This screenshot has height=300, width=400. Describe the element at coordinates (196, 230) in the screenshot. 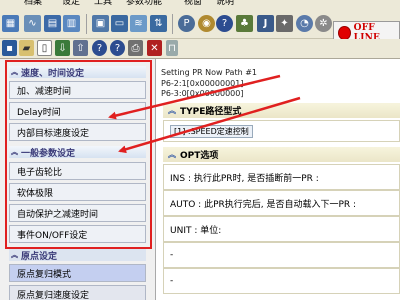

I see `opt-row-label: UNIT : 单位:` at that location.